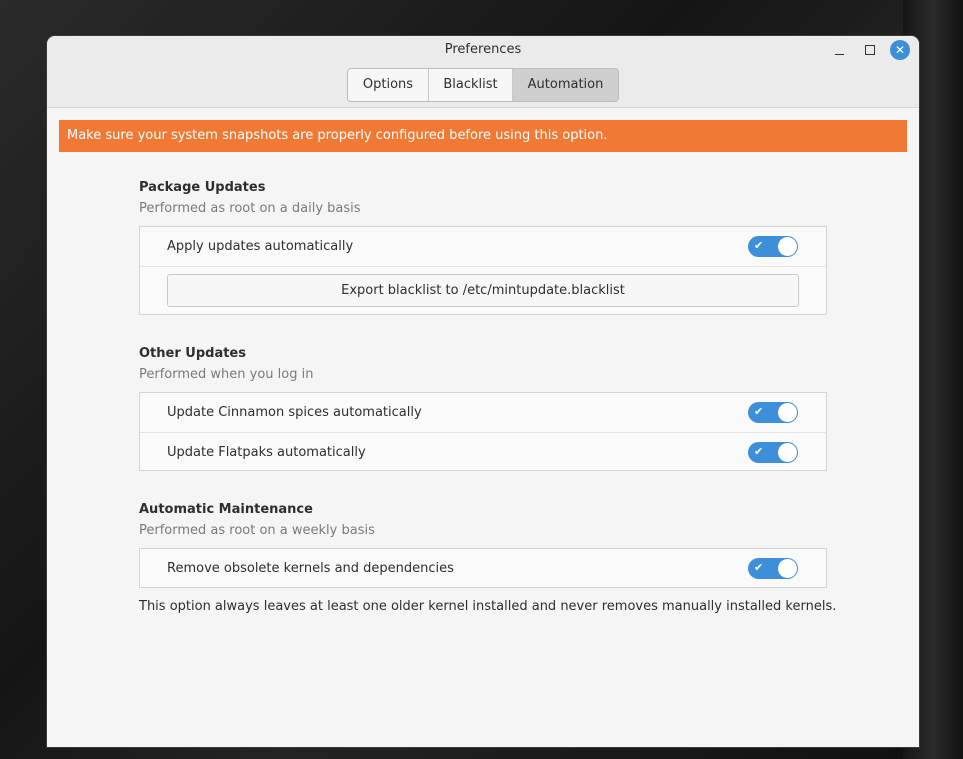  Describe the element at coordinates (294, 412) in the screenshot. I see `cinnamon-label: Update Cinnamon spices automatically` at that location.